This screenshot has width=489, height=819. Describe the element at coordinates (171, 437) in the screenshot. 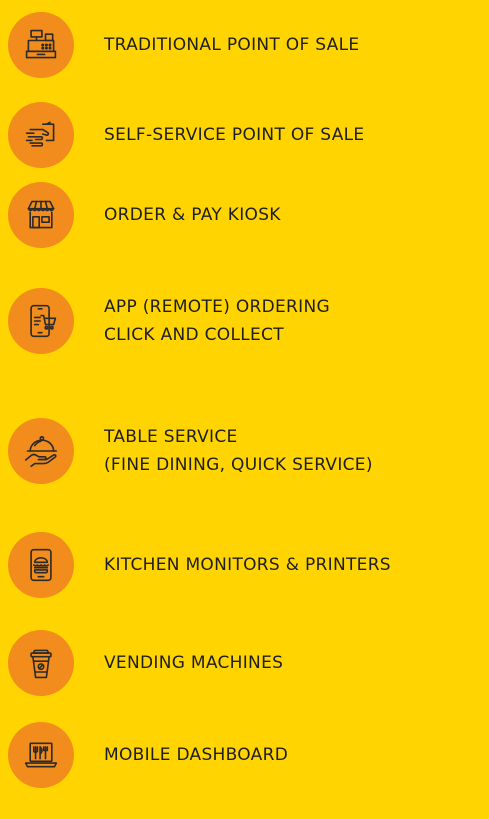

I see `item-label-line: TABLE SERVICE` at that location.